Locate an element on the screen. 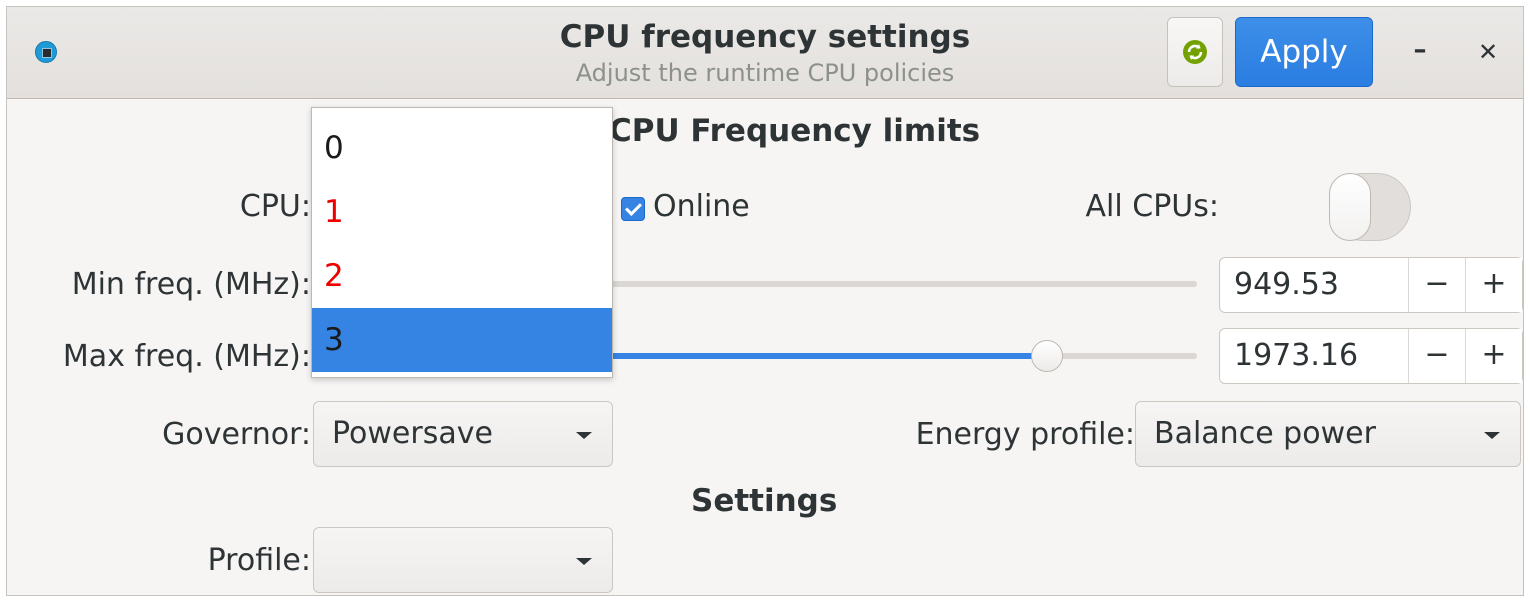  refresh-icon is located at coordinates (1195, 52).